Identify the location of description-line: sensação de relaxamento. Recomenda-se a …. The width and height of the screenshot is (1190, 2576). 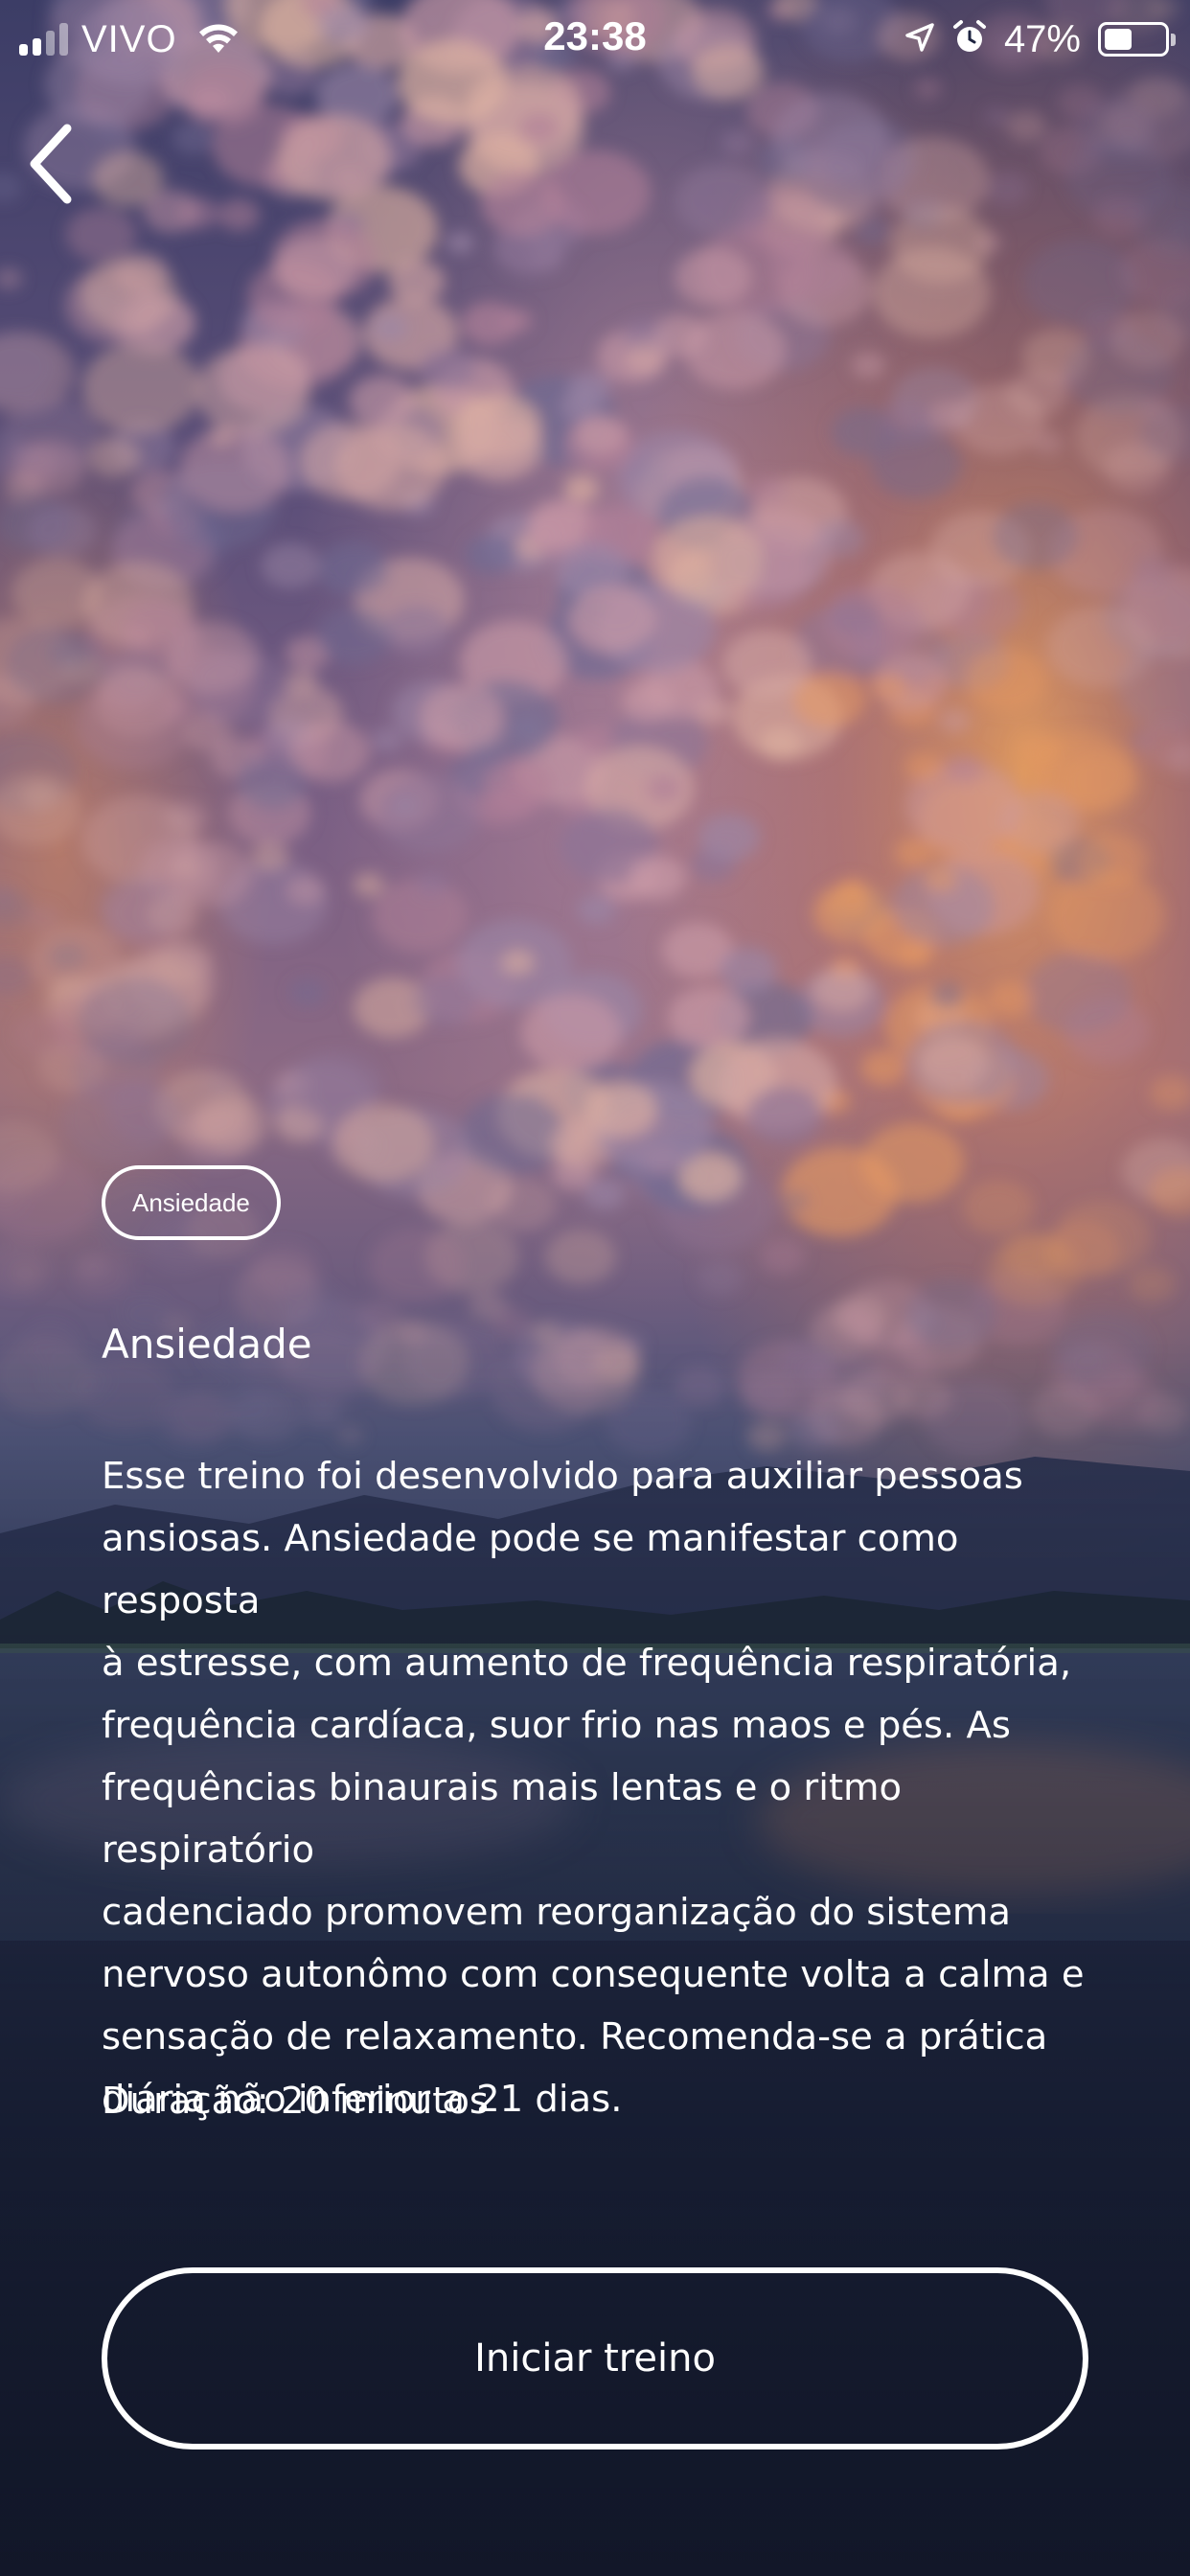
(575, 2036).